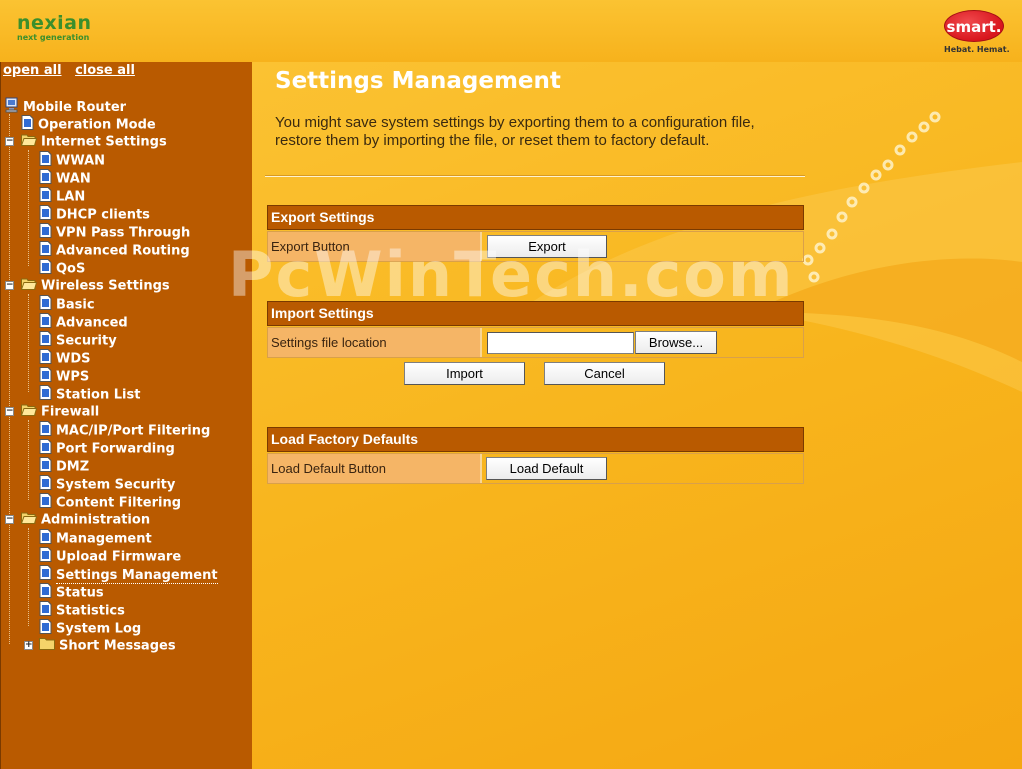 This screenshot has height=769, width=1022. Describe the element at coordinates (107, 646) in the screenshot. I see `tree-folder-short-messages: Short Messages` at that location.